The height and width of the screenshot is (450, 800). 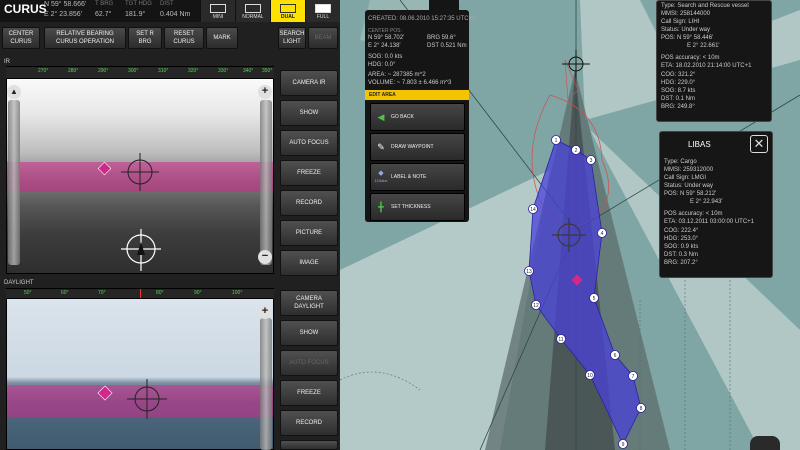 What do you see at coordinates (218, 8) in the screenshot?
I see `mini-view-icon` at bounding box center [218, 8].